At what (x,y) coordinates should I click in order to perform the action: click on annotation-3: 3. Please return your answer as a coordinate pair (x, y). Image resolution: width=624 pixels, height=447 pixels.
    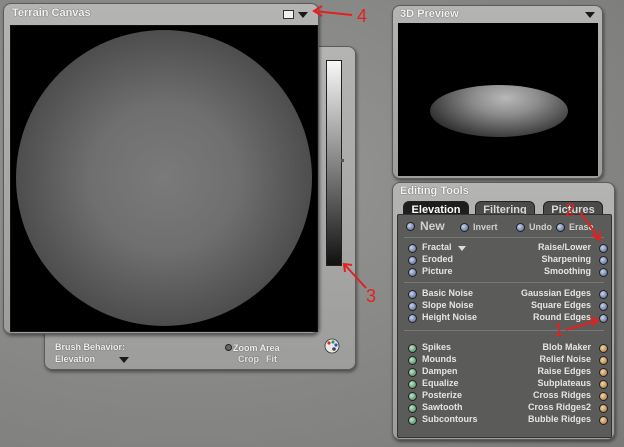
    Looking at the image, I should click on (371, 296).